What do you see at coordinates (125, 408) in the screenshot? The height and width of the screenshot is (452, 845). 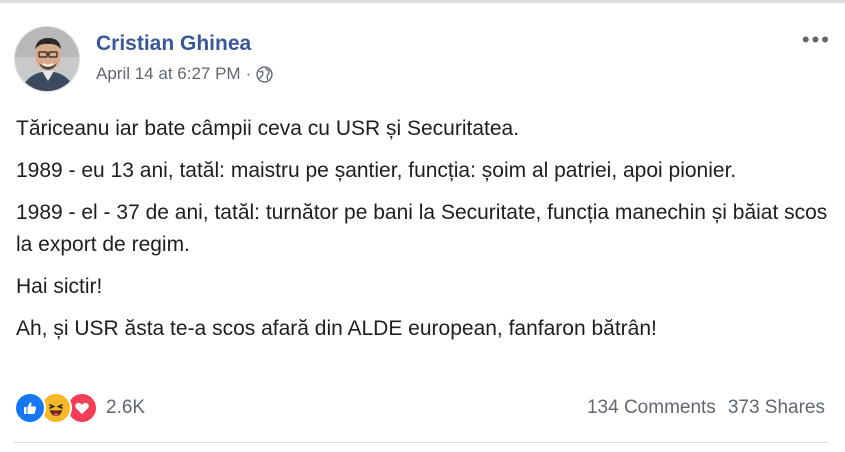 I see `reaction-count: 2.6K` at bounding box center [125, 408].